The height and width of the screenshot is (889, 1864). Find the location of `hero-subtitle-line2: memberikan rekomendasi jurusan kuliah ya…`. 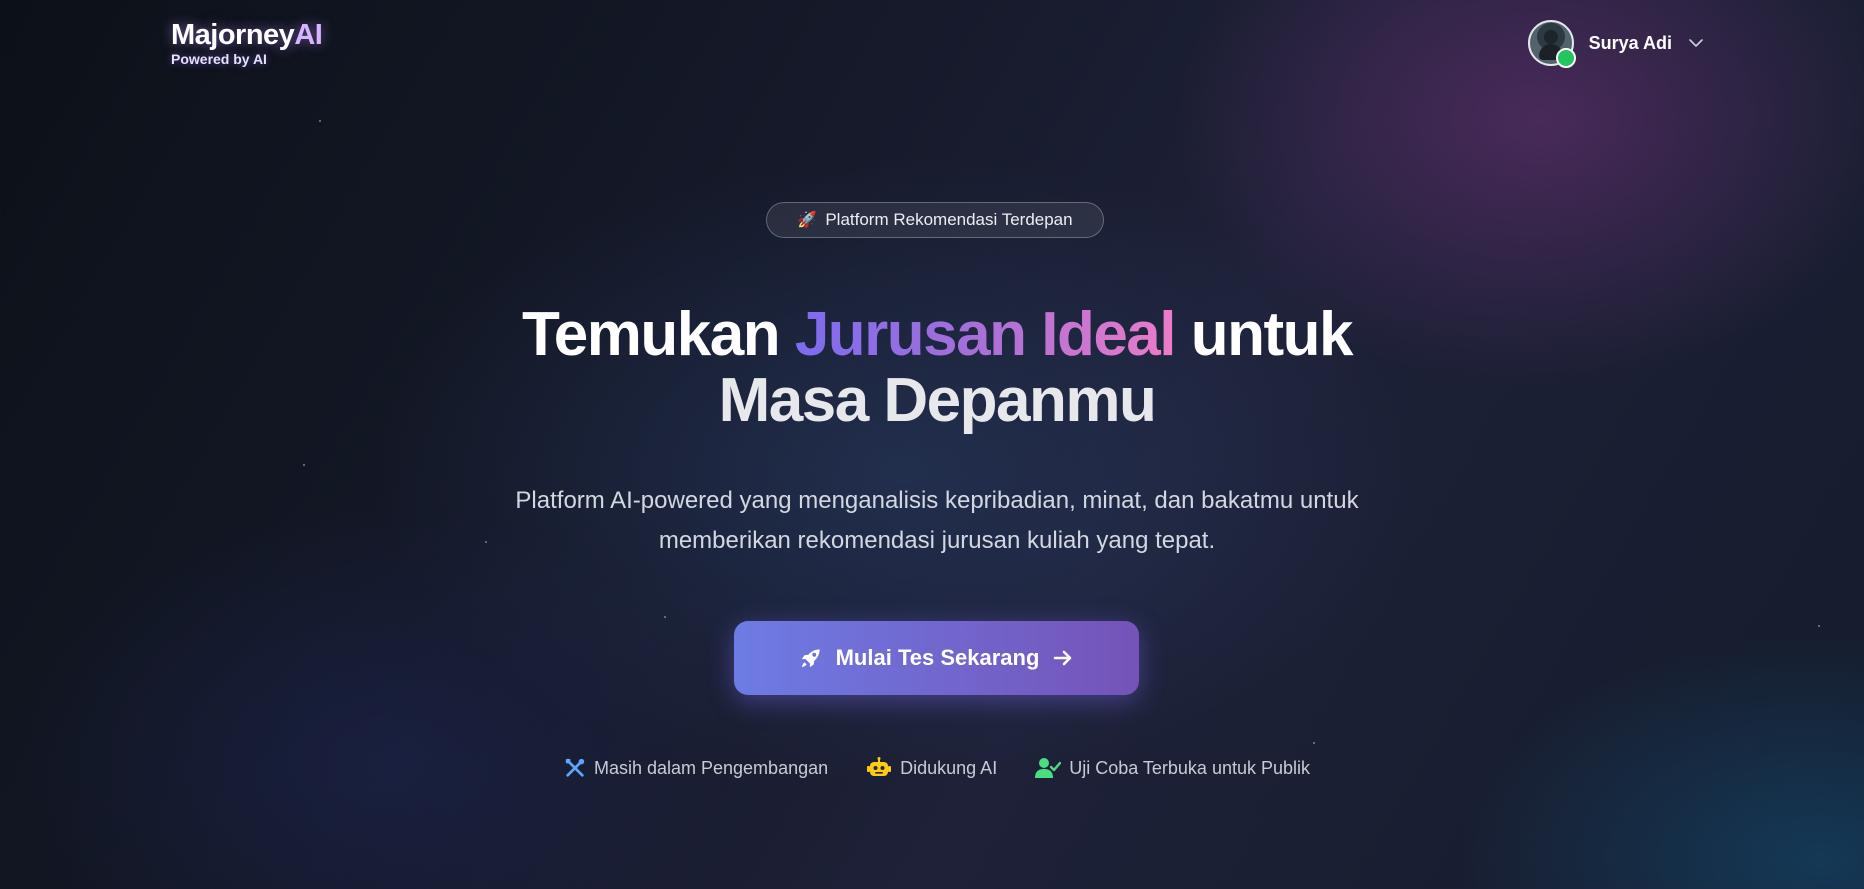

hero-subtitle-line2: memberikan rekomendasi jurusan kuliah ya… is located at coordinates (937, 540).